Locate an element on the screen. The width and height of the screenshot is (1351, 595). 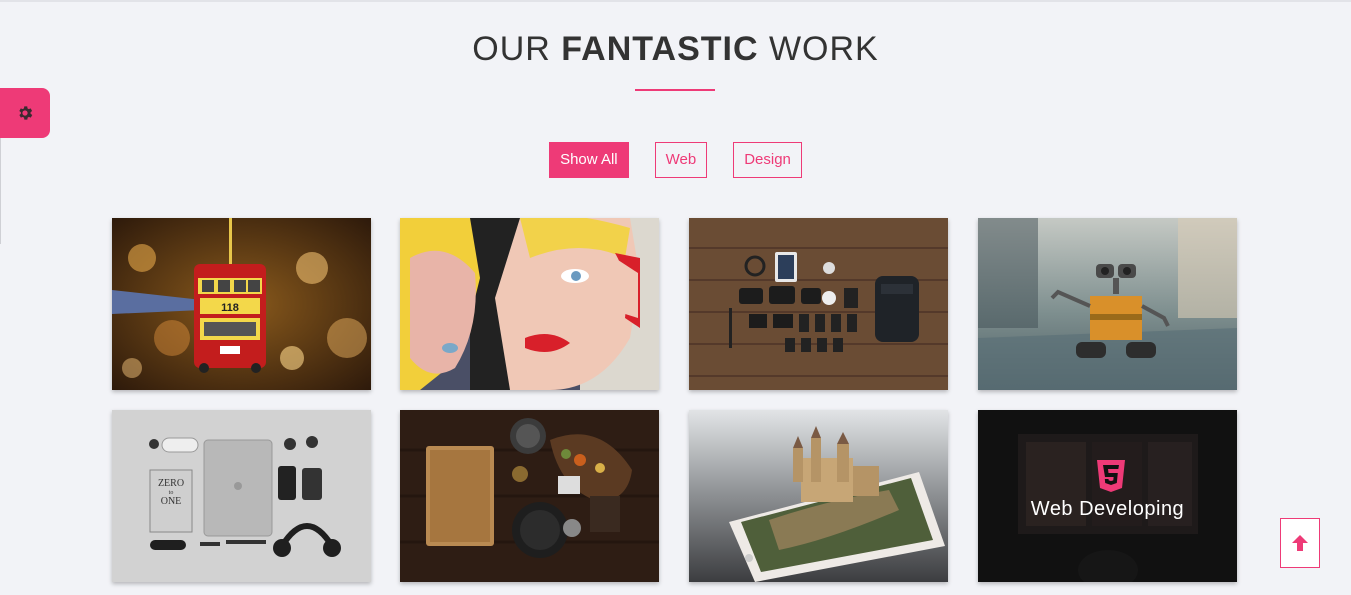
arrow-up-icon is located at coordinates (1300, 543).